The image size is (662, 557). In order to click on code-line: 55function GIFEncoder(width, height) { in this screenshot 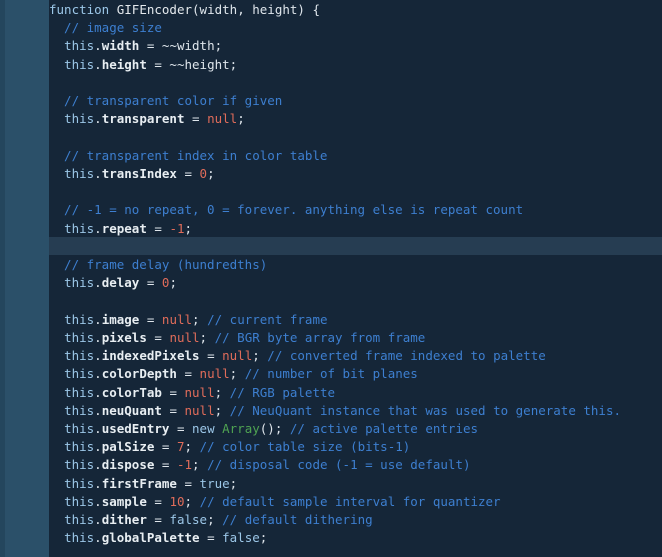, I will do `click(331, 9)`.